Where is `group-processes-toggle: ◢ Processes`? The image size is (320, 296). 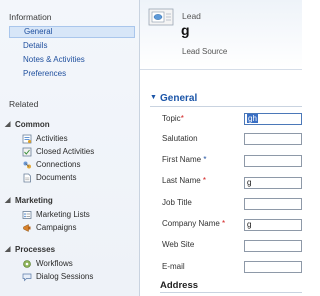
group-processes-toggle: ◢ Processes is located at coordinates (30, 249).